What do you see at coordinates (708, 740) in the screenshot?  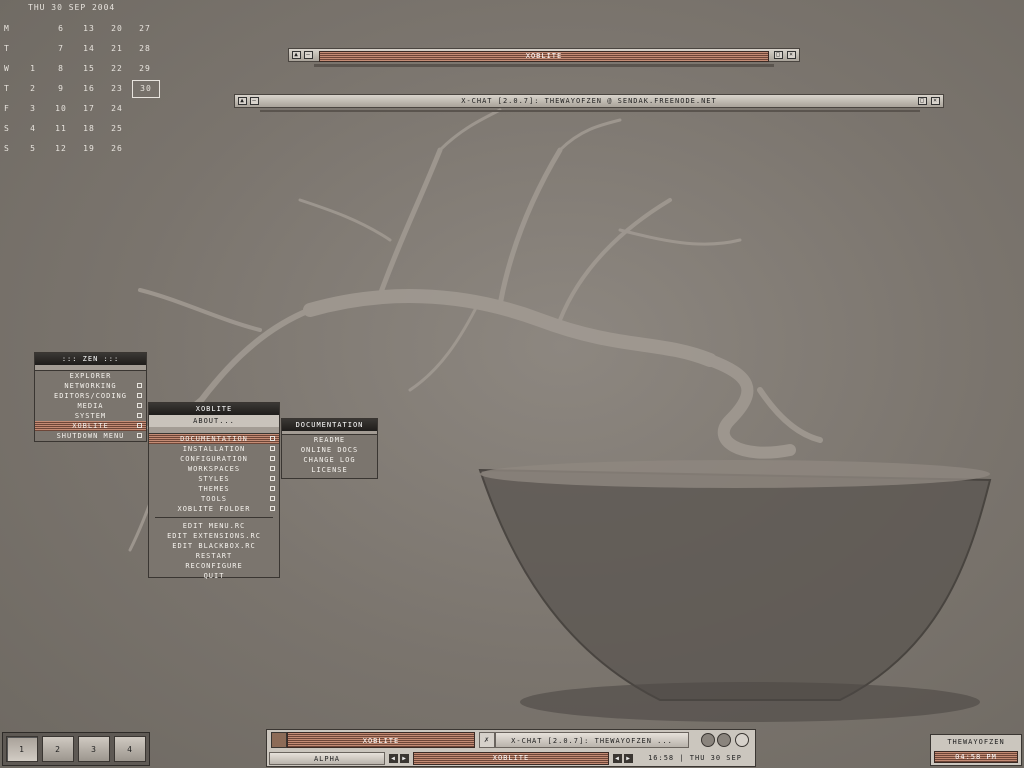 I see `alien-icon` at bounding box center [708, 740].